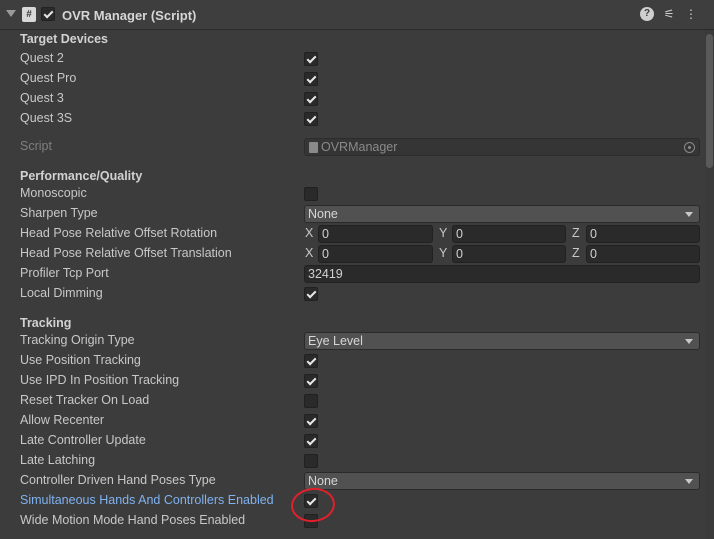 The width and height of the screenshot is (714, 539). What do you see at coordinates (311, 194) in the screenshot?
I see `monoscopic-checkbox` at bounding box center [311, 194].